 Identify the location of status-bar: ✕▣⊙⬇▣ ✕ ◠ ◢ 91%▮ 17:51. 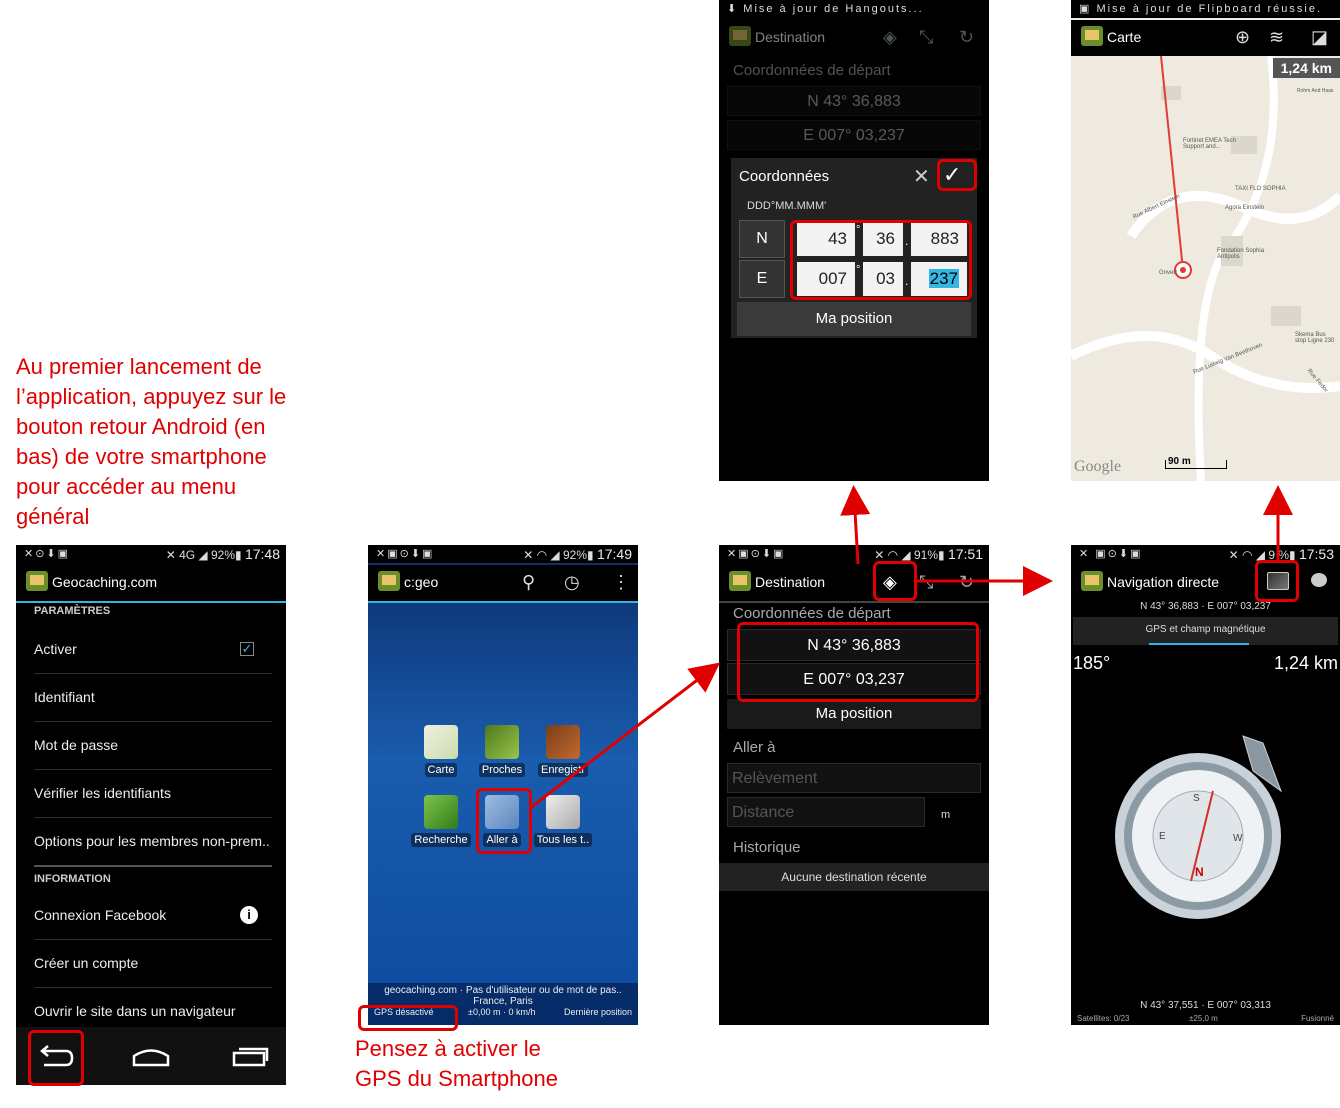
(854, 554).